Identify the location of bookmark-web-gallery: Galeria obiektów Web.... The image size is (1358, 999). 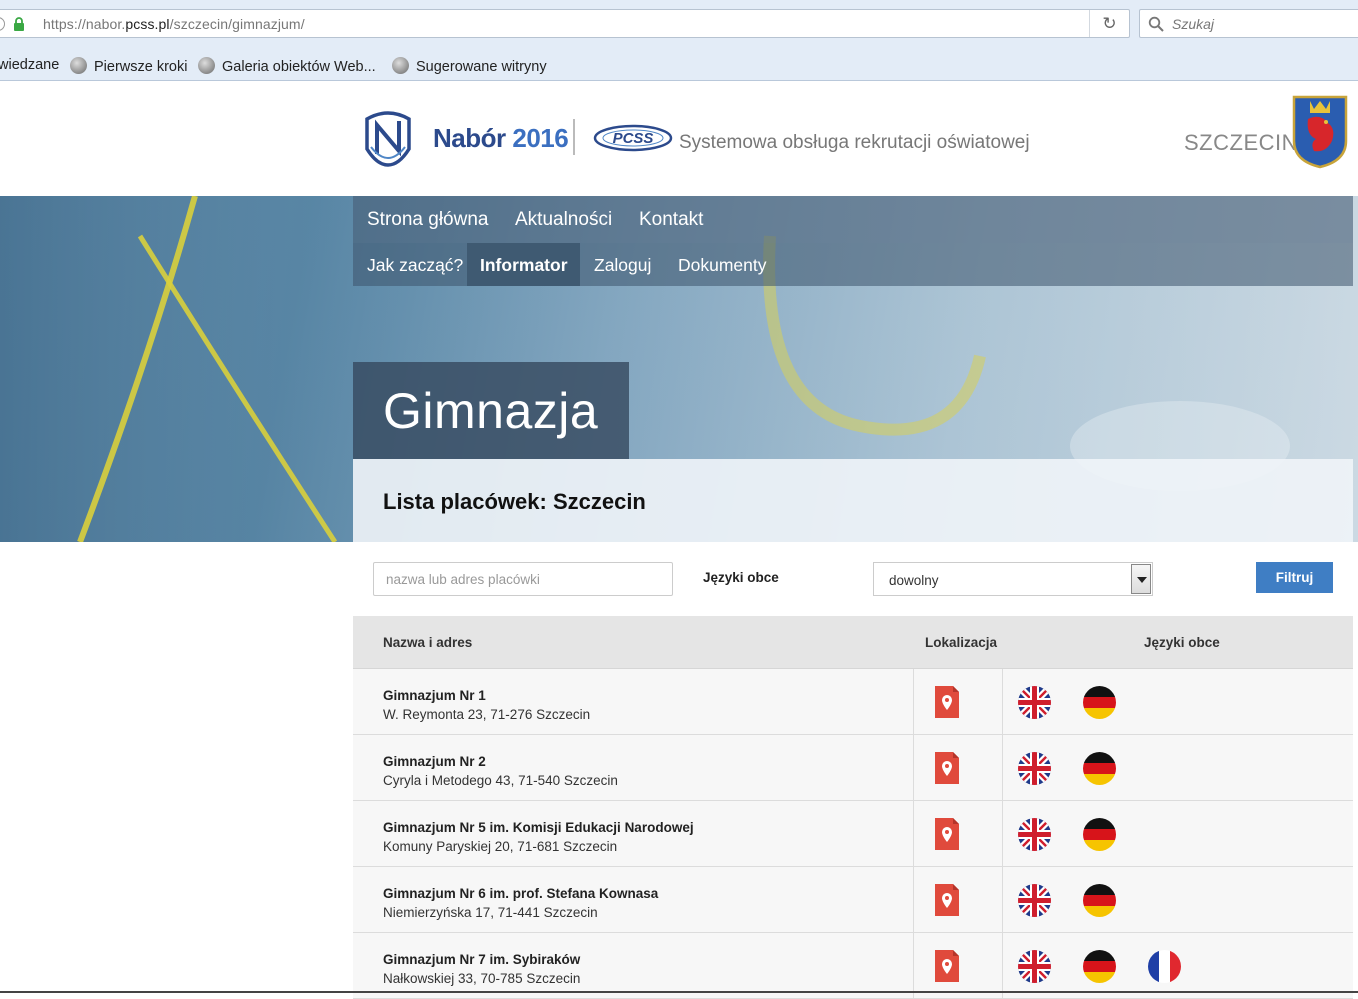
(287, 66).